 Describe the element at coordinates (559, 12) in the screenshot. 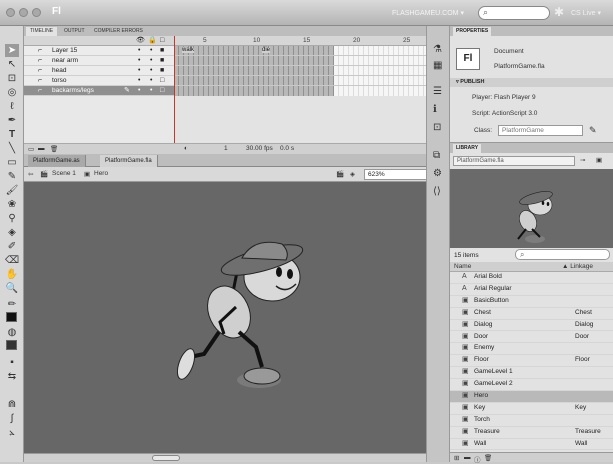

I see `gear-icon: ✱` at that location.